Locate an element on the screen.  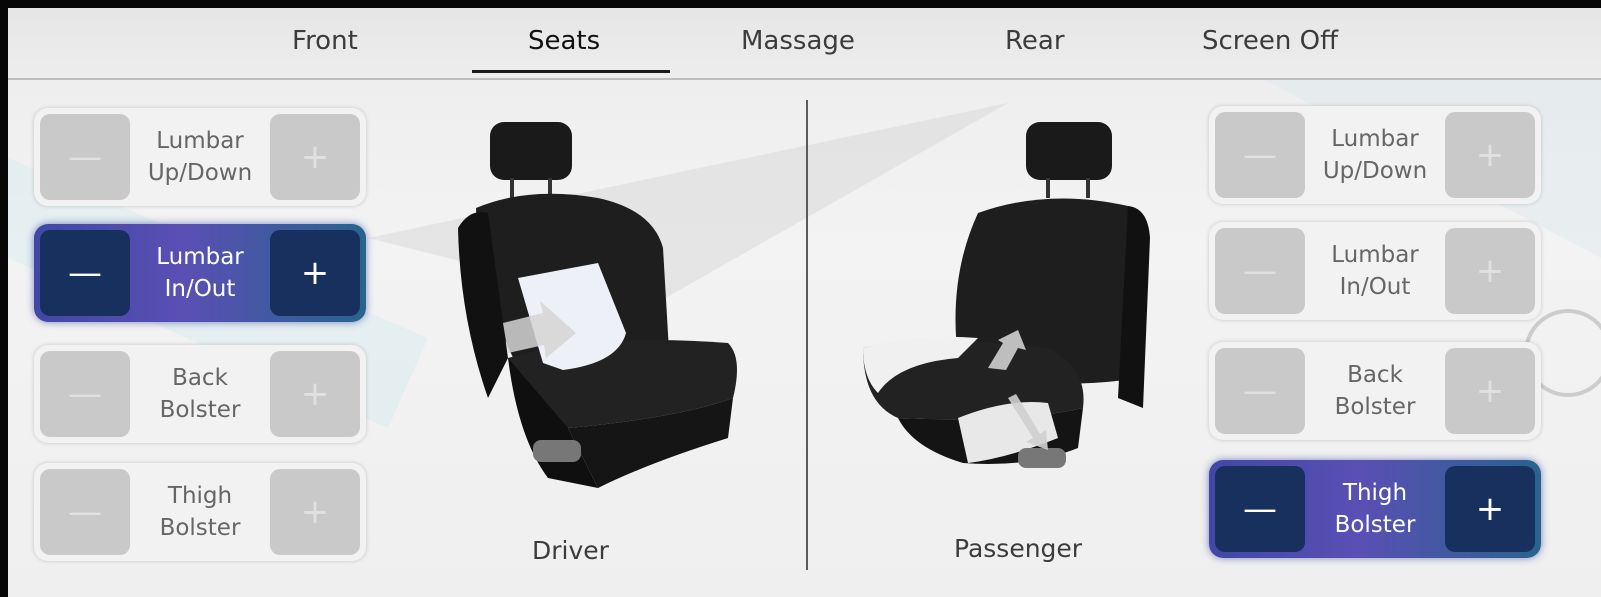
passenger-thigh-bolster-minus-button: — is located at coordinates (1260, 509).